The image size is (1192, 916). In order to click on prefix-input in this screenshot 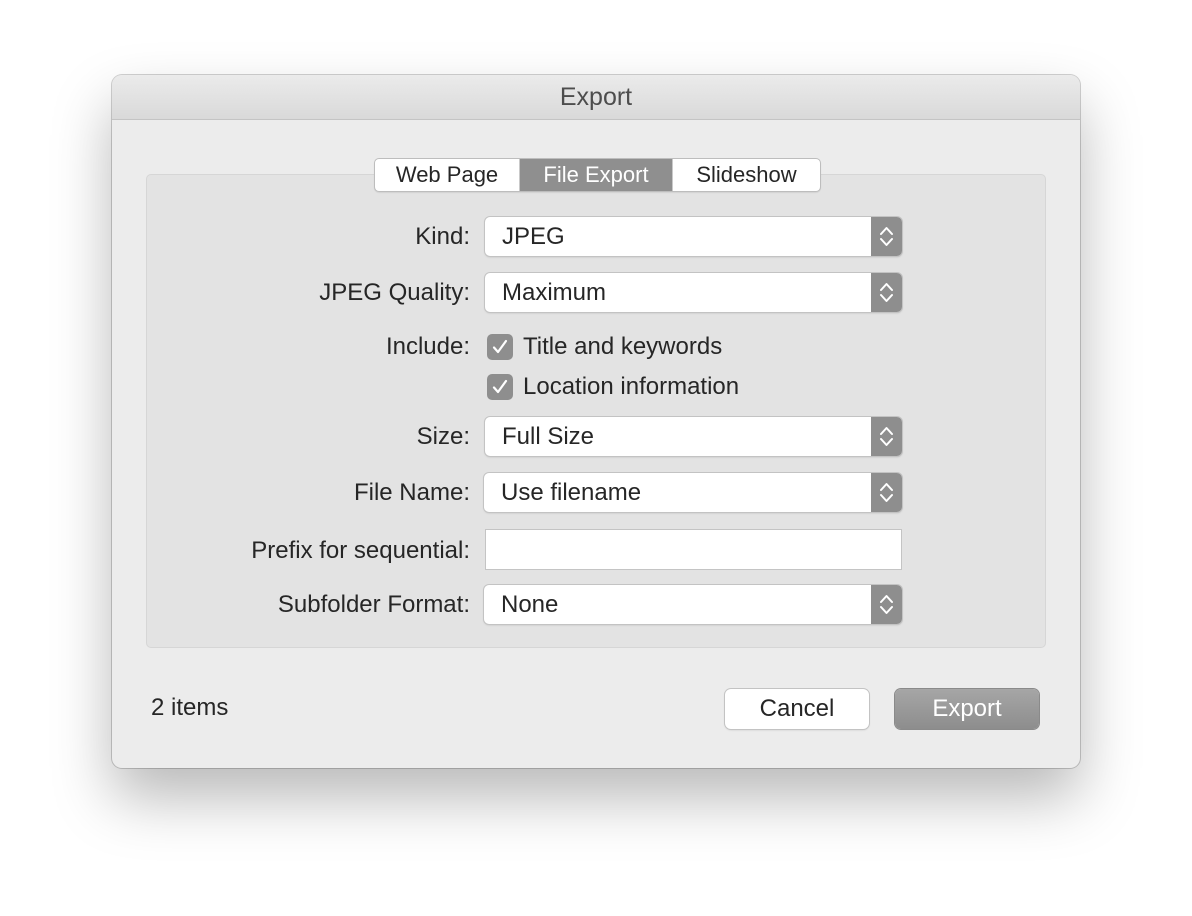, I will do `click(693, 549)`.